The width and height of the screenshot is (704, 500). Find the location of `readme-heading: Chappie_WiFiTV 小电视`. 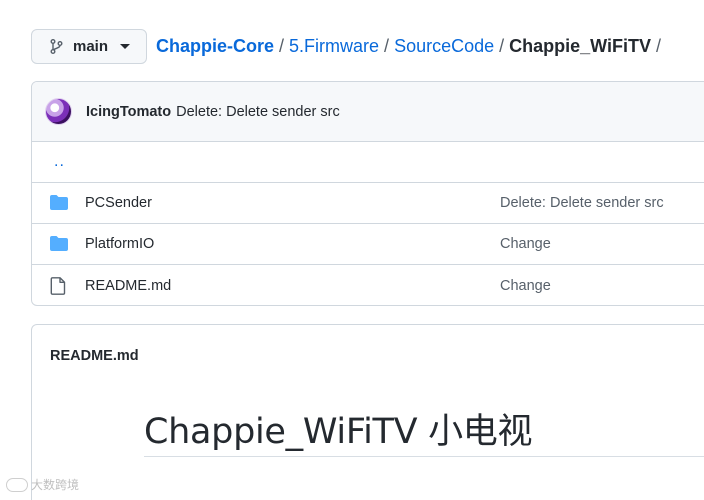

readme-heading: Chappie_WiFiTV 小电视 is located at coordinates (338, 432).